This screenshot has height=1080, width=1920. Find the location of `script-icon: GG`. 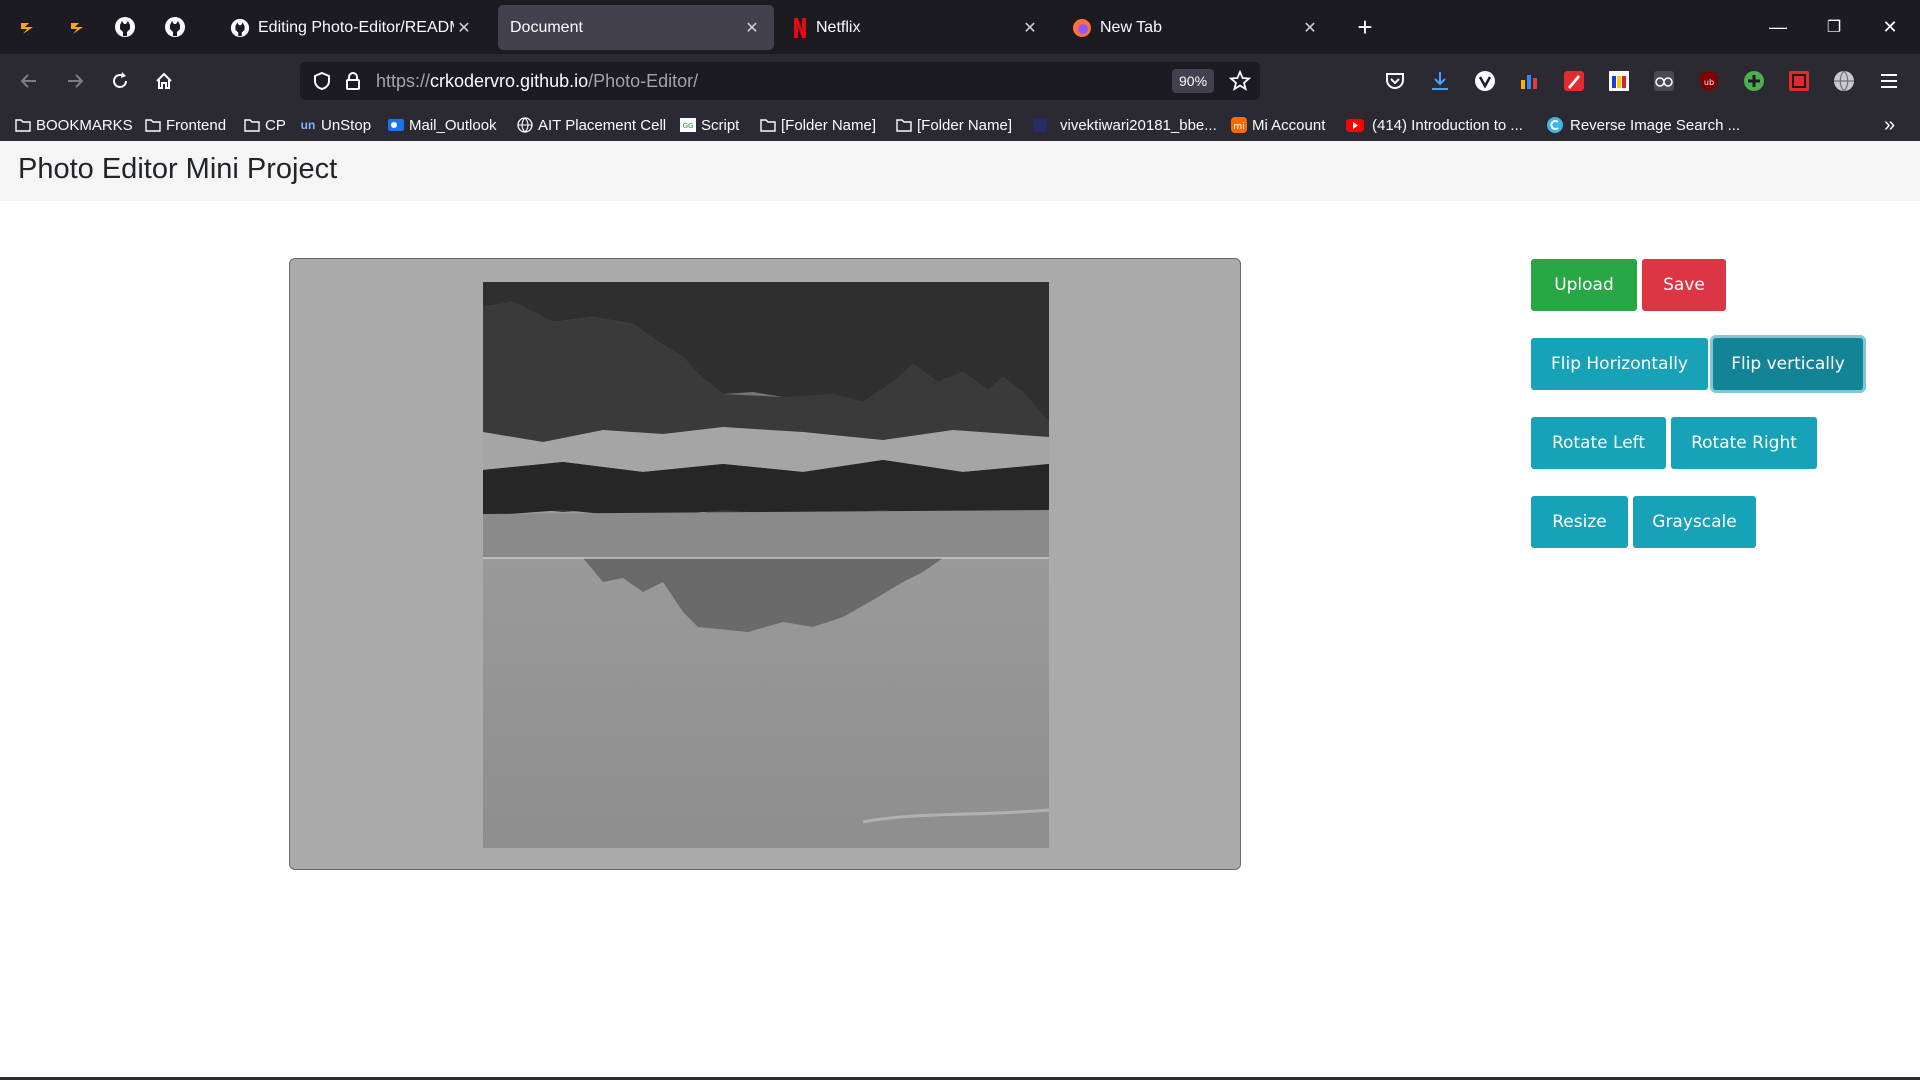

script-icon: GG is located at coordinates (688, 125).